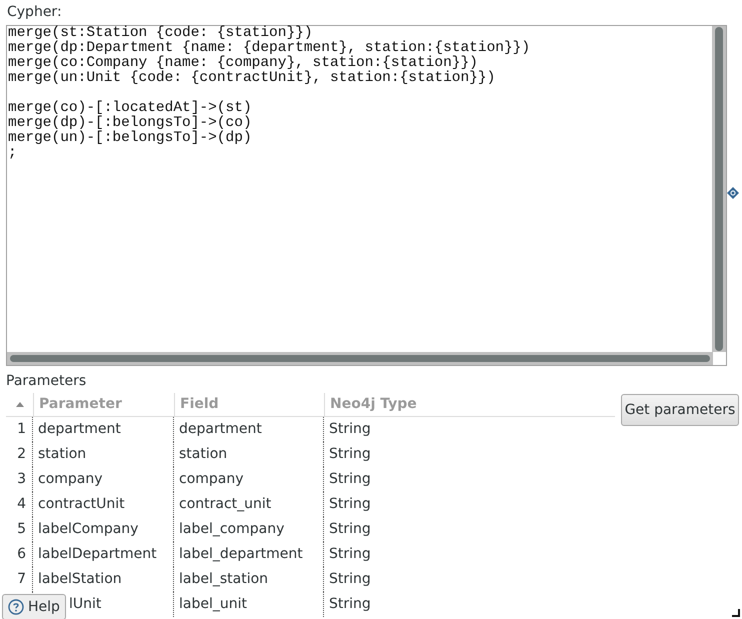 The height and width of the screenshot is (619, 742). Describe the element at coordinates (16, 607) in the screenshot. I see `help-icon` at that location.